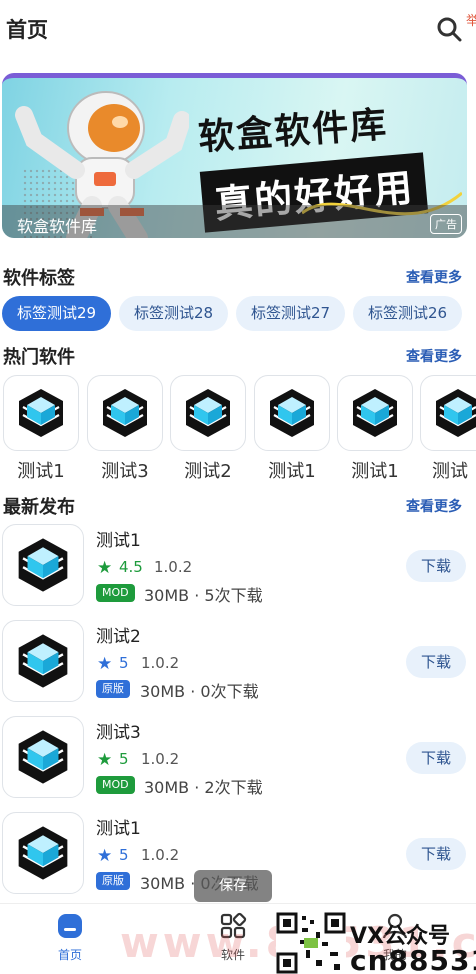  Describe the element at coordinates (311, 943) in the screenshot. I see `qr-code-image` at that location.